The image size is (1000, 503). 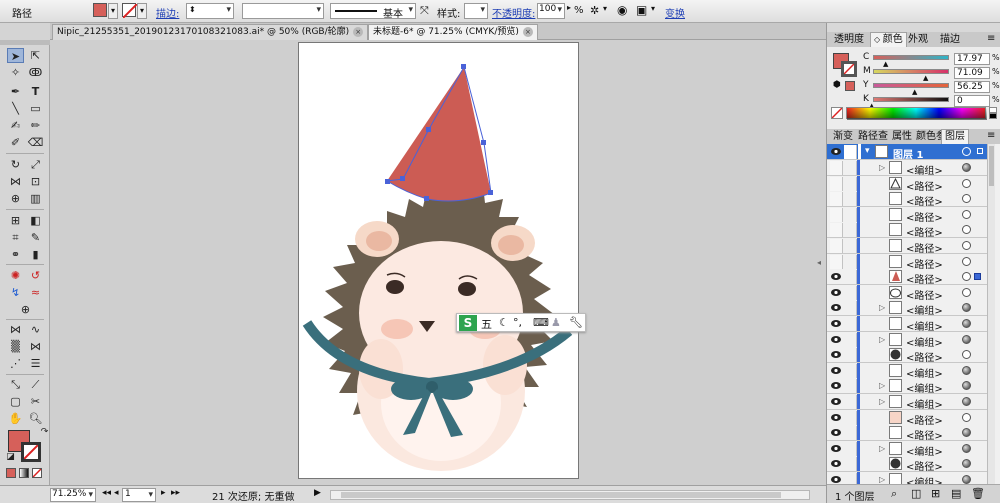 What do you see at coordinates (821, 265) in the screenshot?
I see `panel-collapse-icon: ◂` at bounding box center [821, 265].